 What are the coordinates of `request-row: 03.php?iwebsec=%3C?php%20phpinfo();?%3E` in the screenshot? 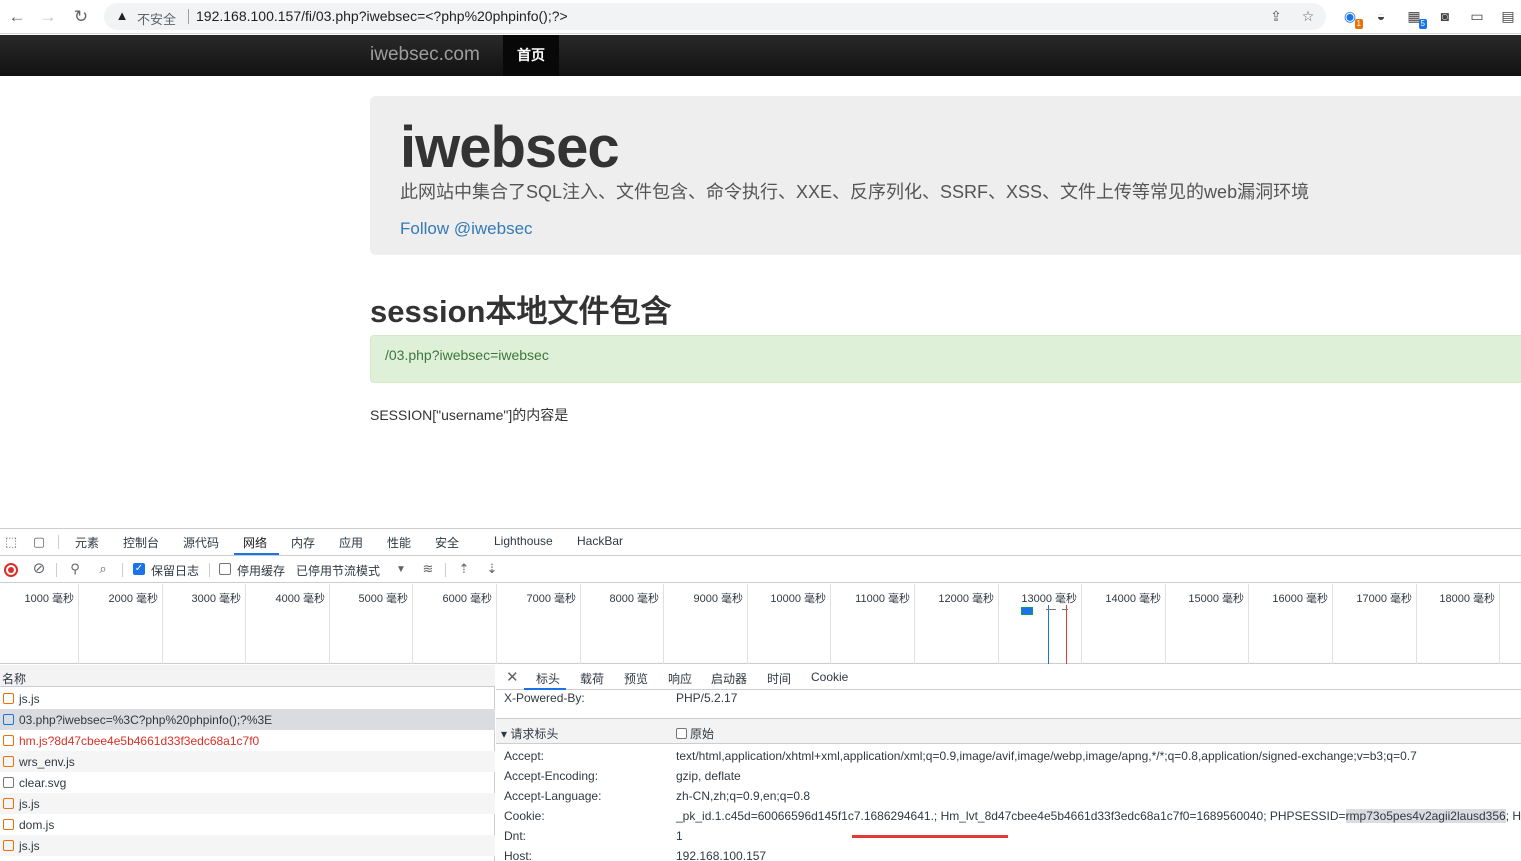 It's located at (247, 719).